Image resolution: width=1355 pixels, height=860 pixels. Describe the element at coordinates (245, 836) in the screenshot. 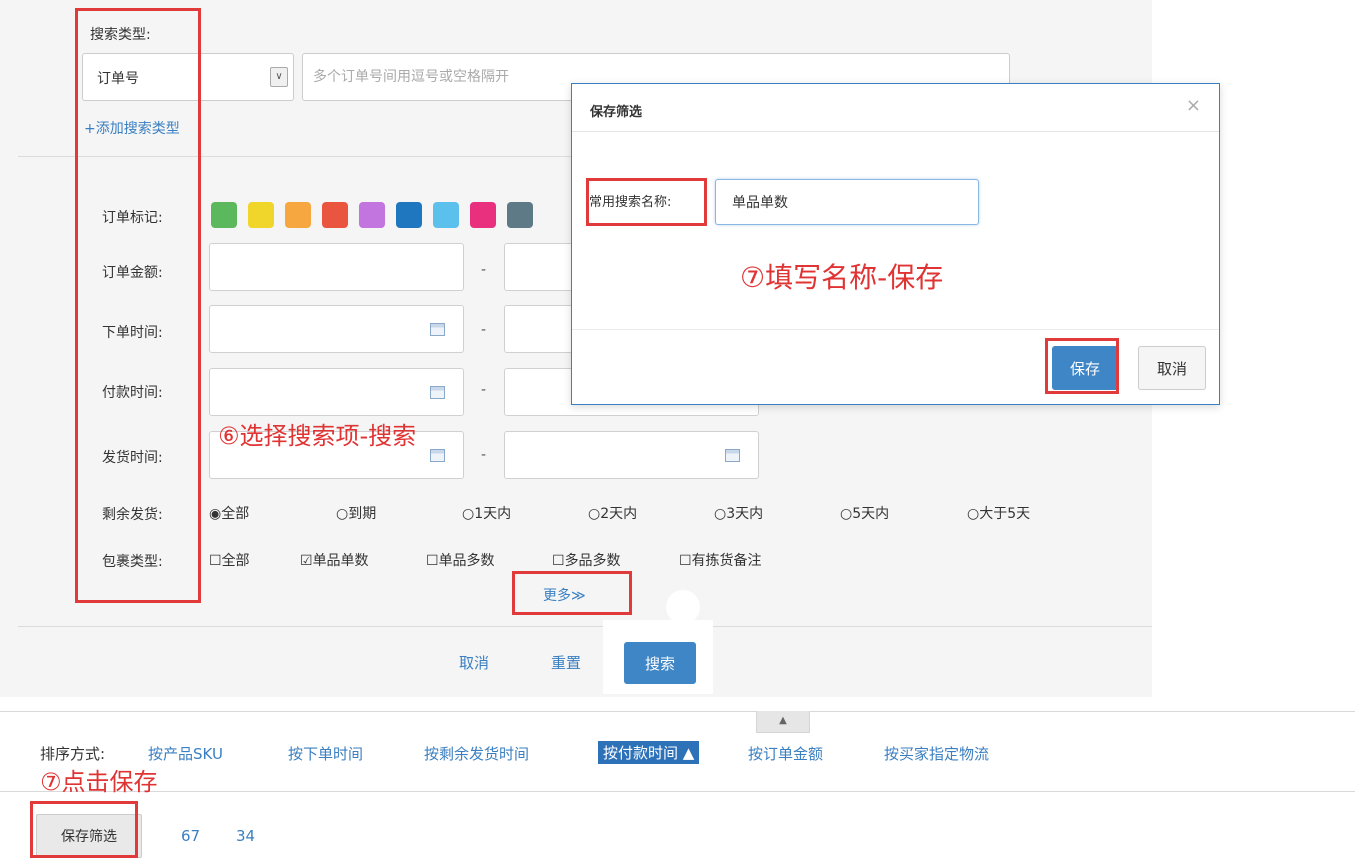

I see `page-number: 34` at that location.